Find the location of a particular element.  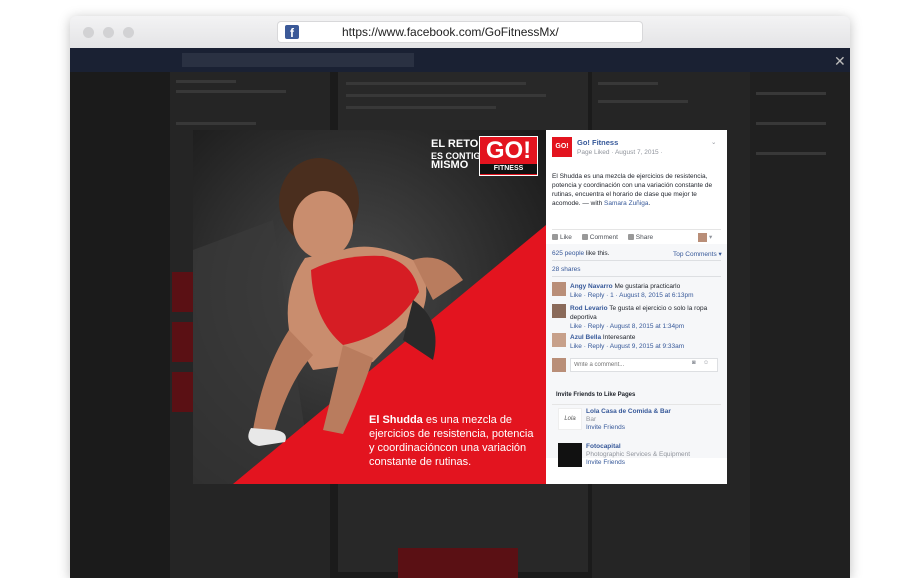

background-search-box is located at coordinates (298, 60).